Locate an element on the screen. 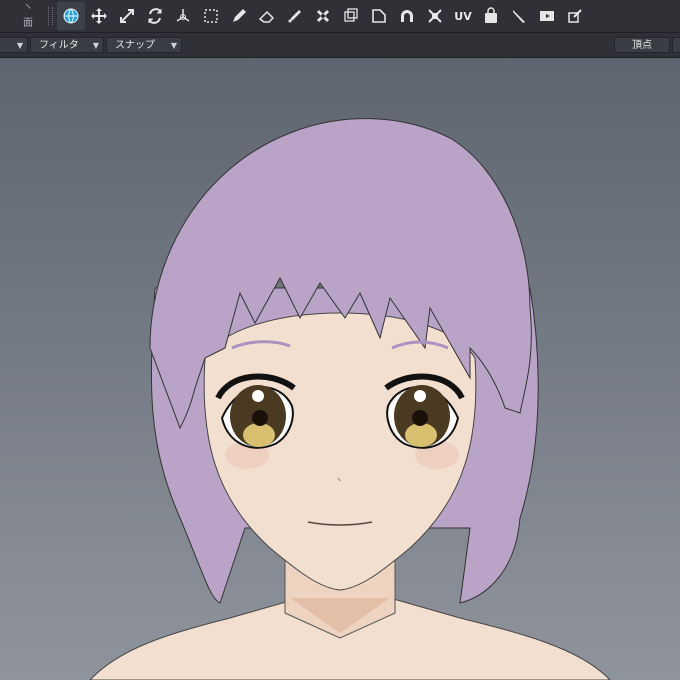  left-pupil is located at coordinates (260, 418).